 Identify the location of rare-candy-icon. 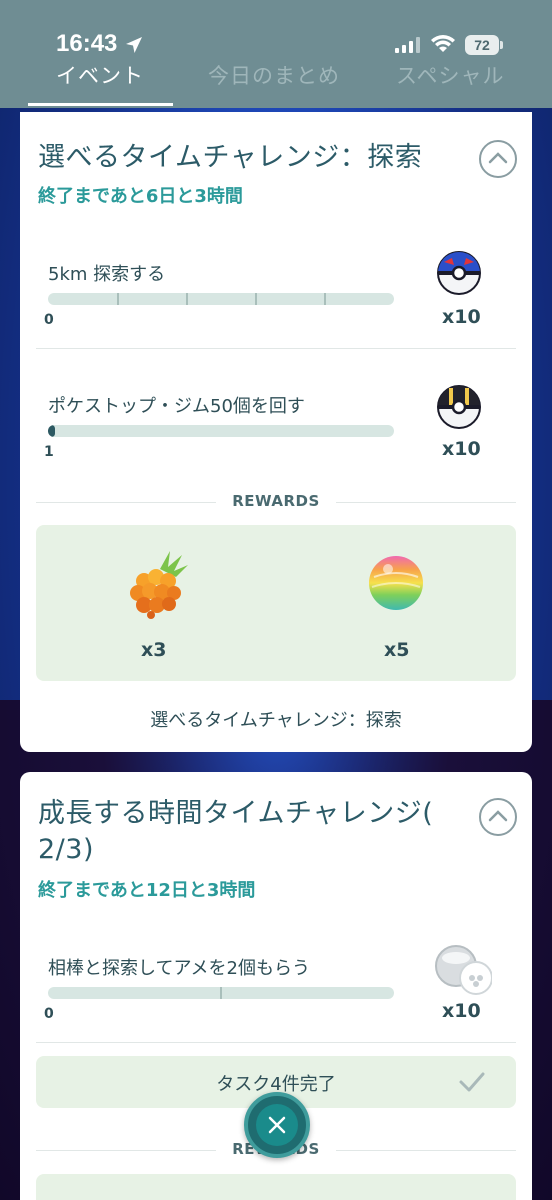
(396, 583).